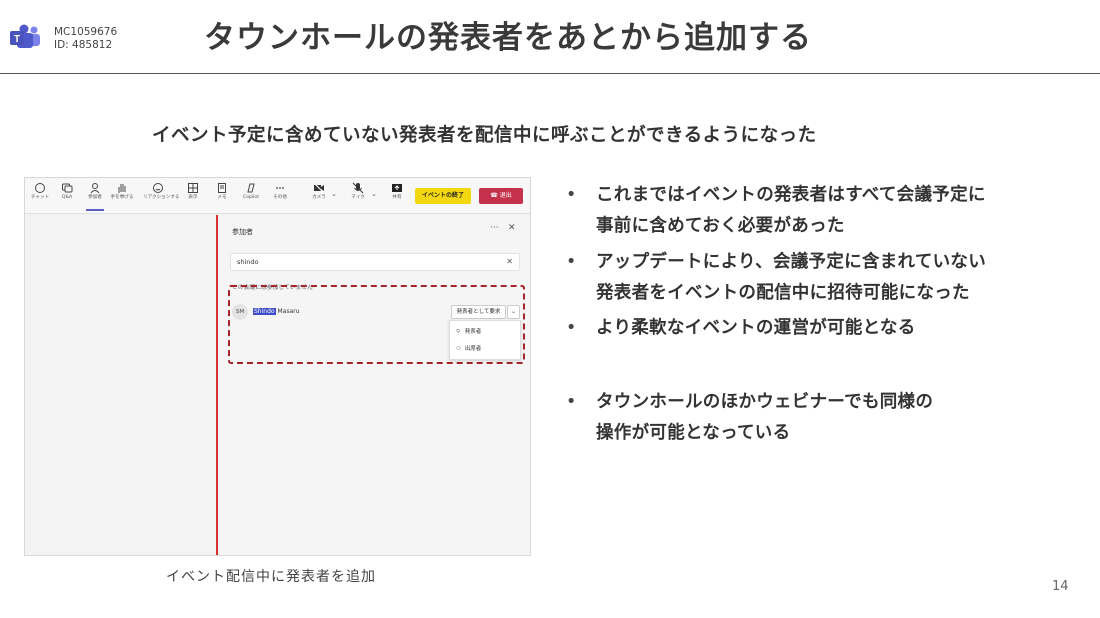 This screenshot has height=618, width=1100. I want to click on toolbar-qa: Q&A, so click(67, 191).